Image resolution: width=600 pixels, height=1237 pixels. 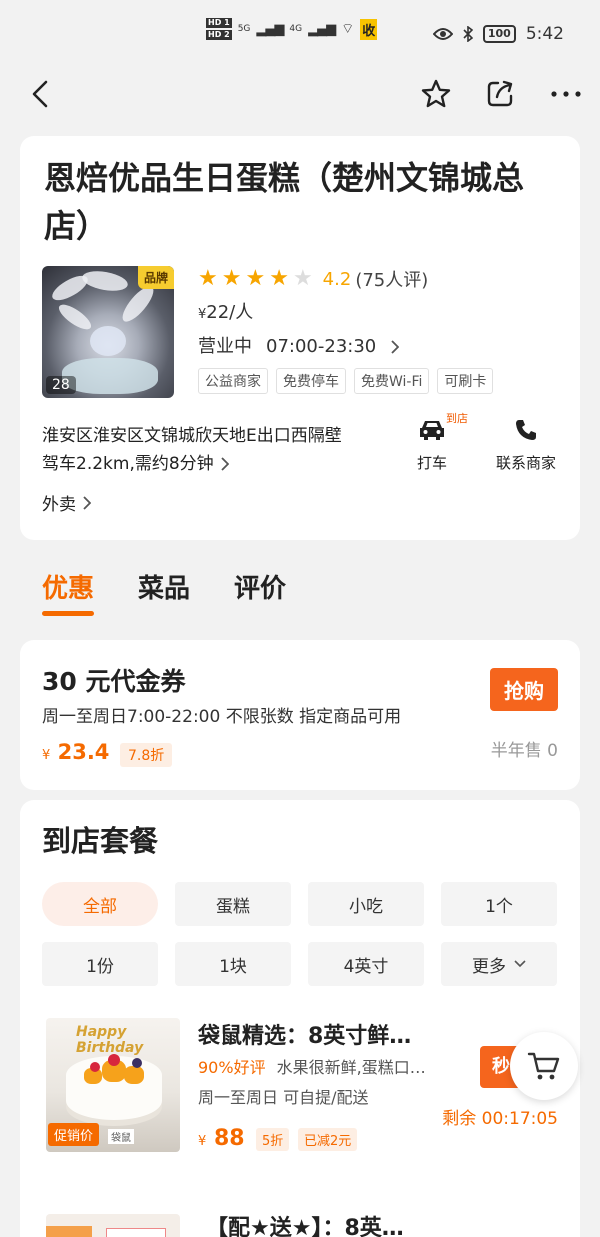 I want to click on net1-label: 5G, so click(x=244, y=29).